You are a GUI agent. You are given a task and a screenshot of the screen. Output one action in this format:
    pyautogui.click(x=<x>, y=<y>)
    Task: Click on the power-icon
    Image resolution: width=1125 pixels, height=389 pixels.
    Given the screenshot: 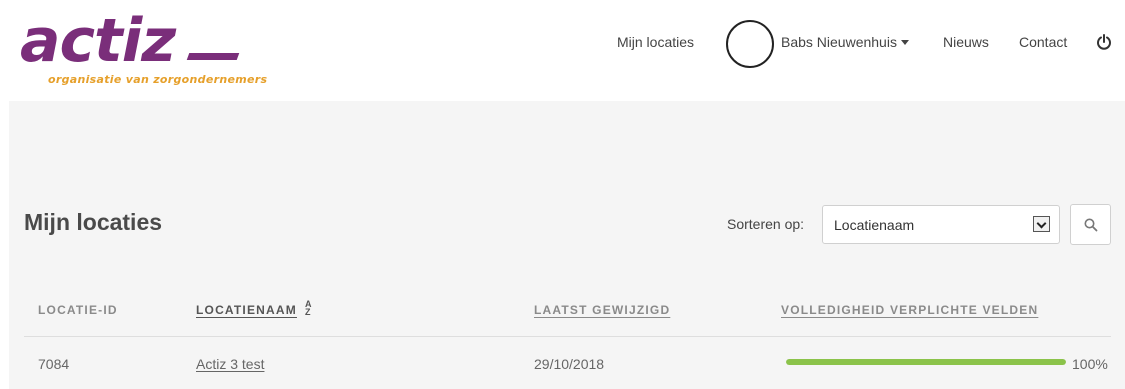 What is the action you would take?
    pyautogui.click(x=1104, y=42)
    